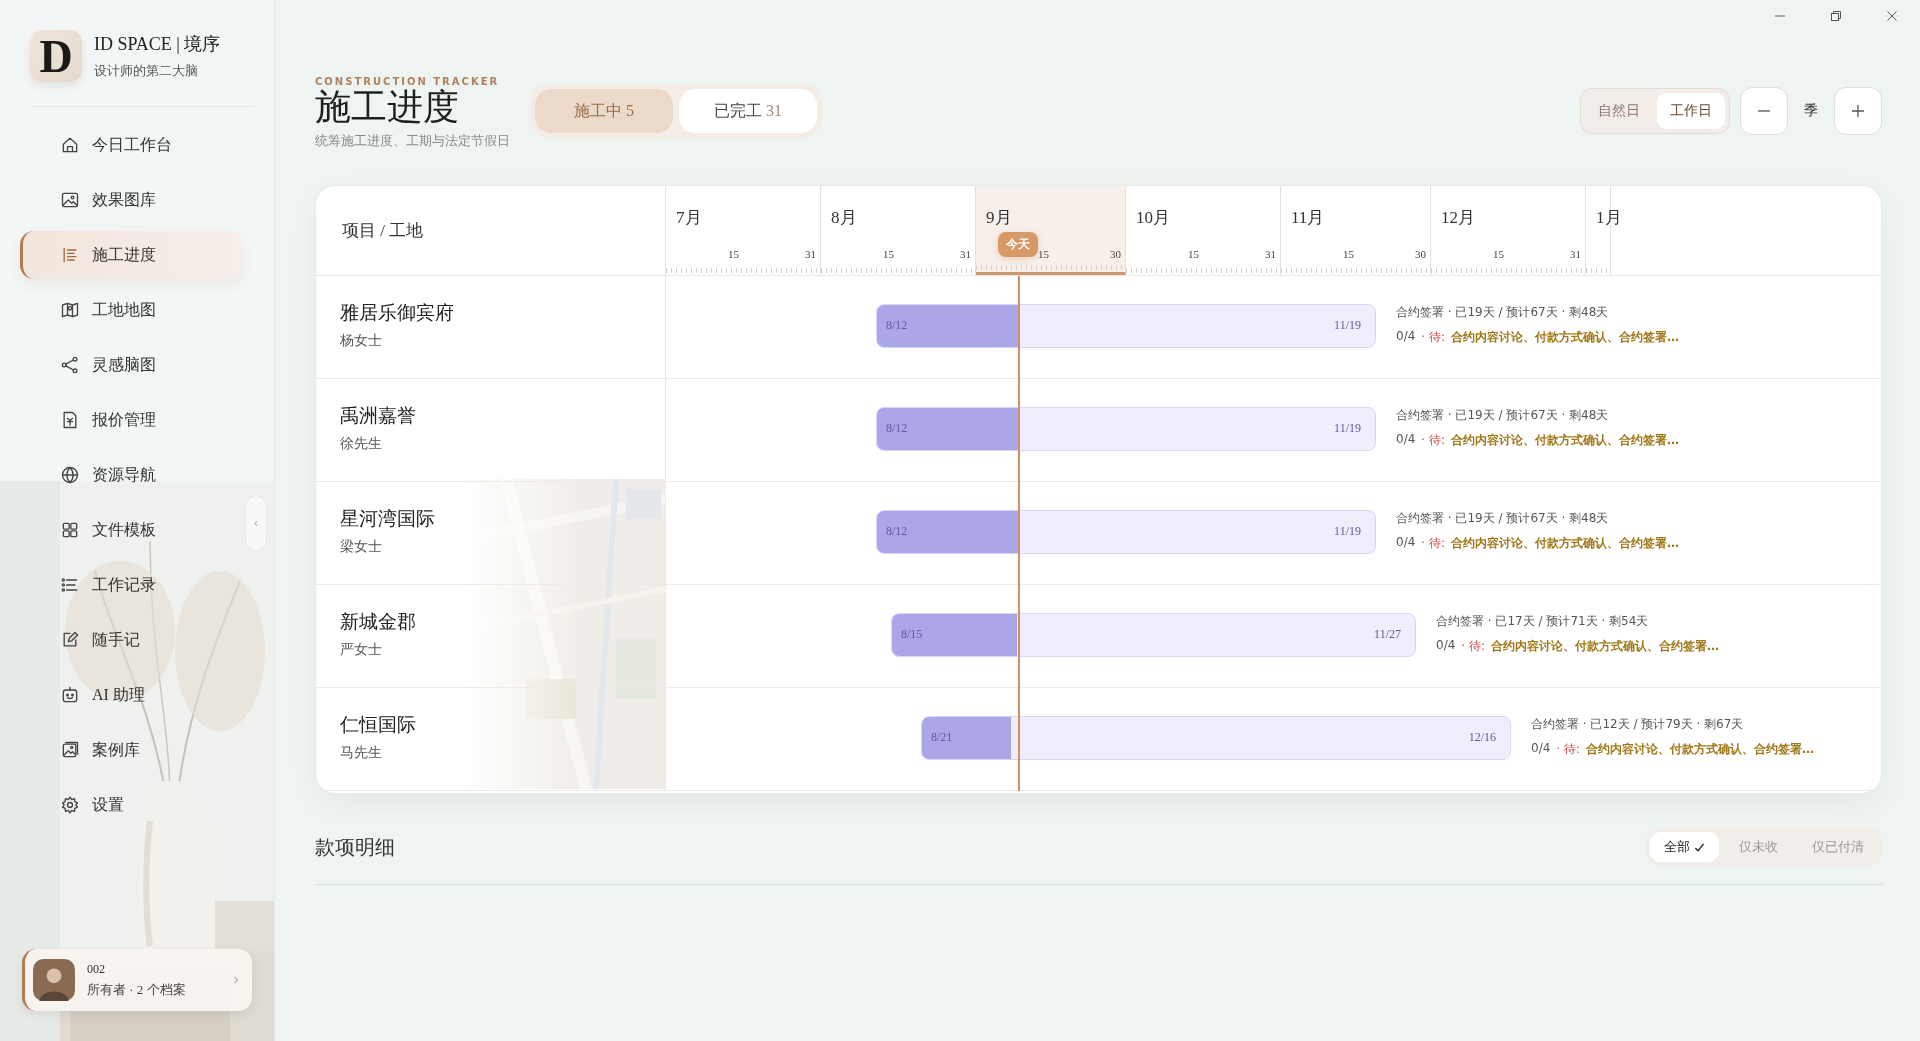  Describe the element at coordinates (1836, 16) in the screenshot. I see `maximize-icon` at that location.